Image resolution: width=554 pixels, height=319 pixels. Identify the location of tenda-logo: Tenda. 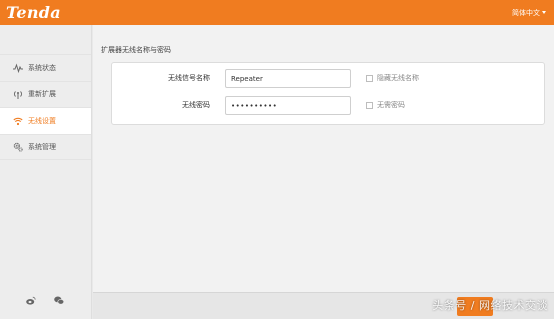
(33, 12).